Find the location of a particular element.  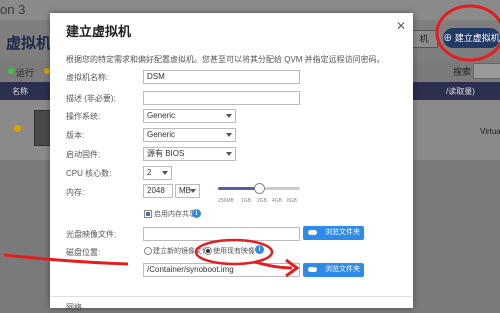

disk-path-input: /Container/synoboot.img is located at coordinates (221, 270).